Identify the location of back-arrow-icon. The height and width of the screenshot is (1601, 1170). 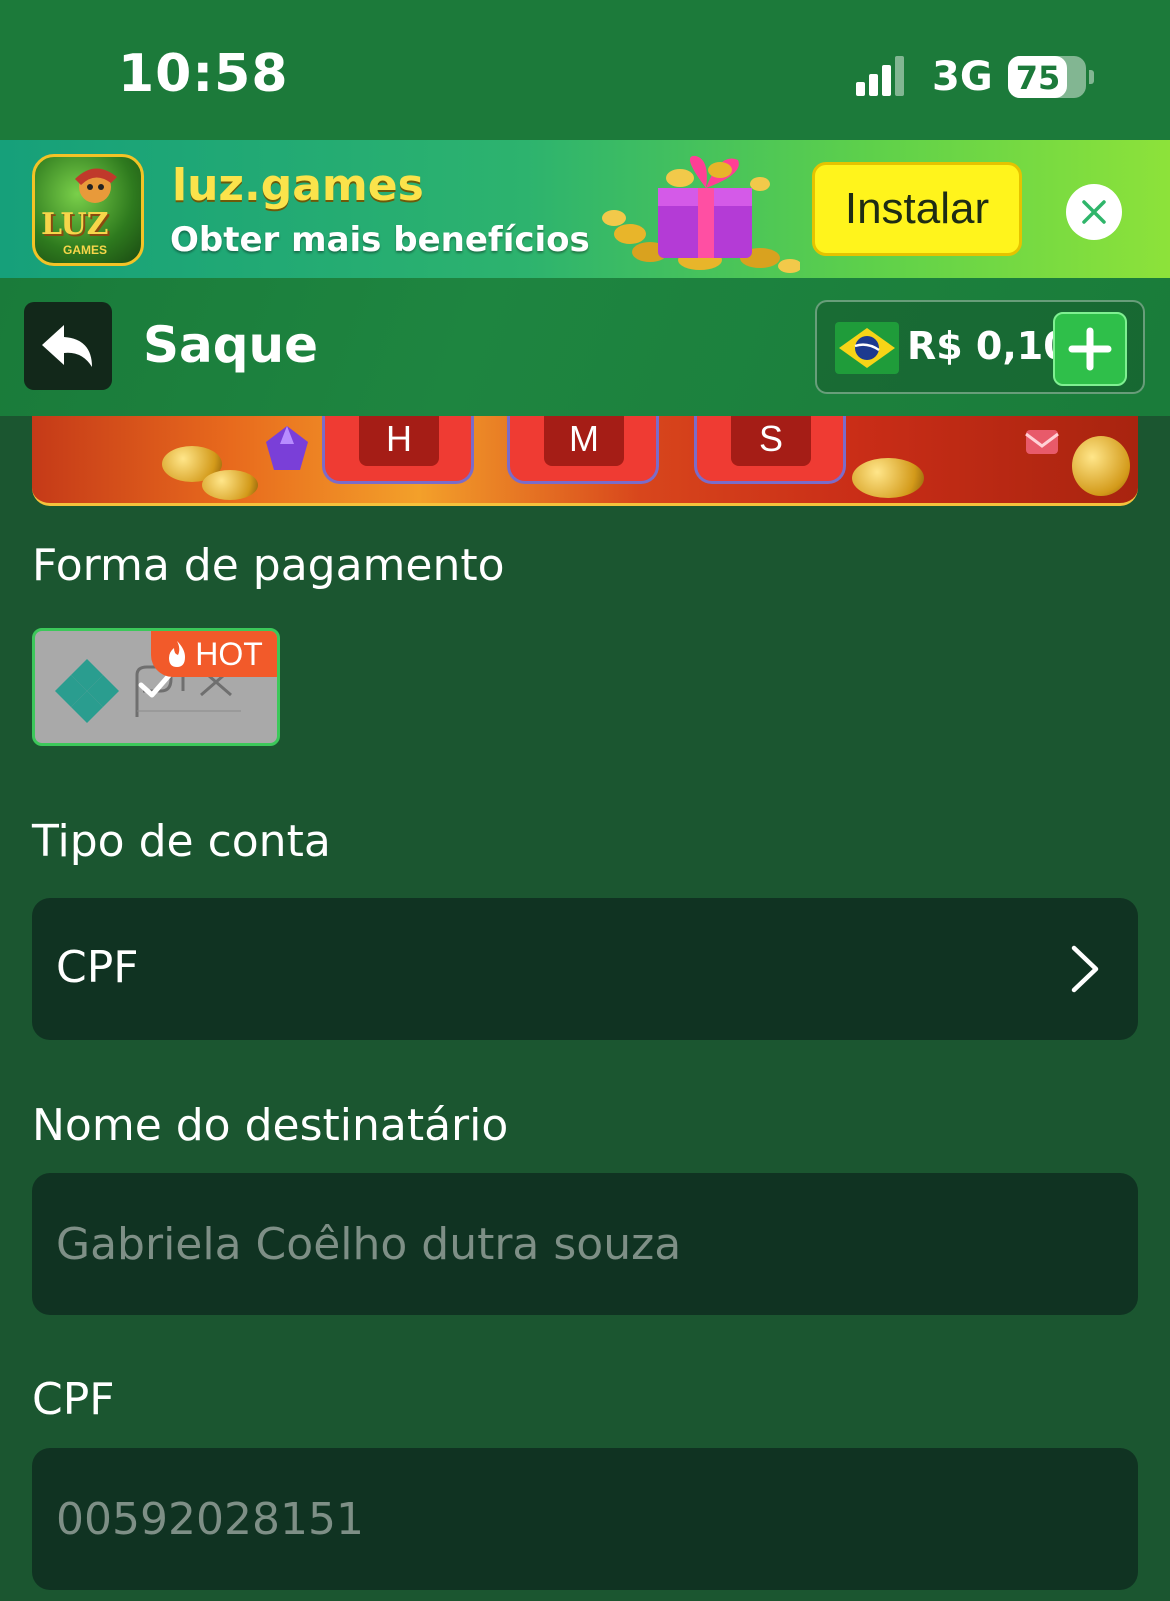
(67, 346).